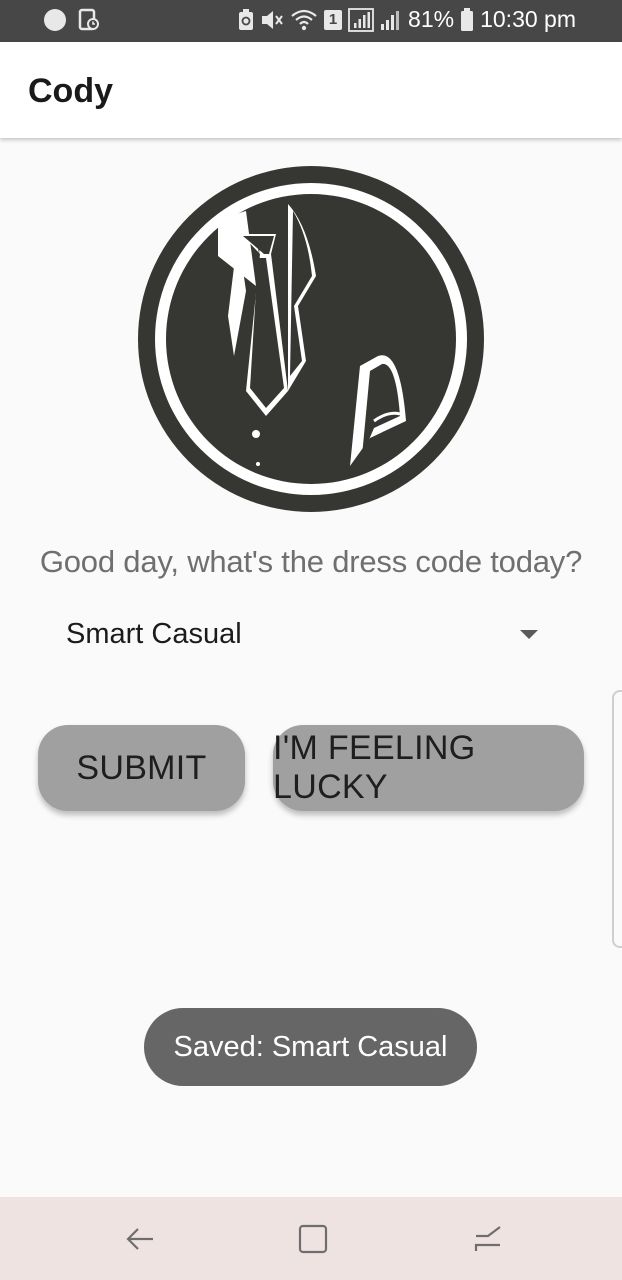 Image resolution: width=622 pixels, height=1280 pixels. I want to click on clock: 10:30 pm, so click(528, 19).